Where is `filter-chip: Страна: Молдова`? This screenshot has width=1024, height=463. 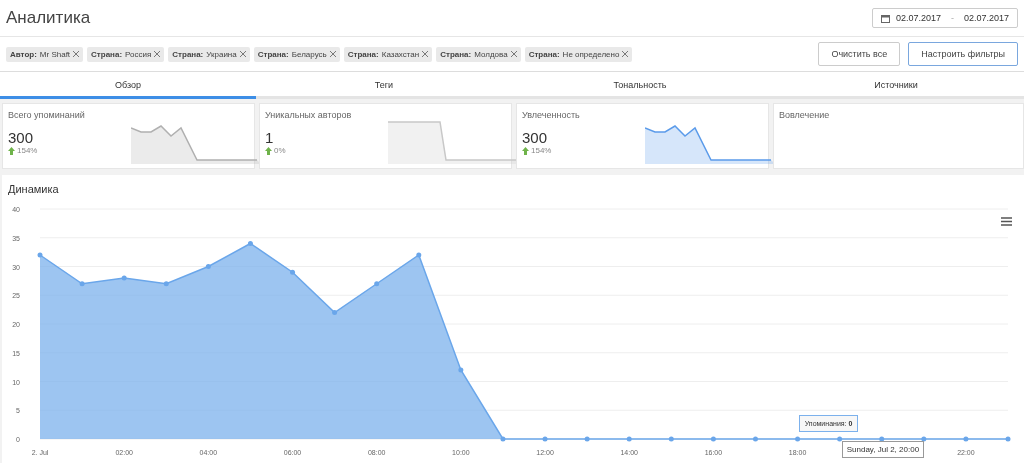 filter-chip: Страна: Молдова is located at coordinates (478, 54).